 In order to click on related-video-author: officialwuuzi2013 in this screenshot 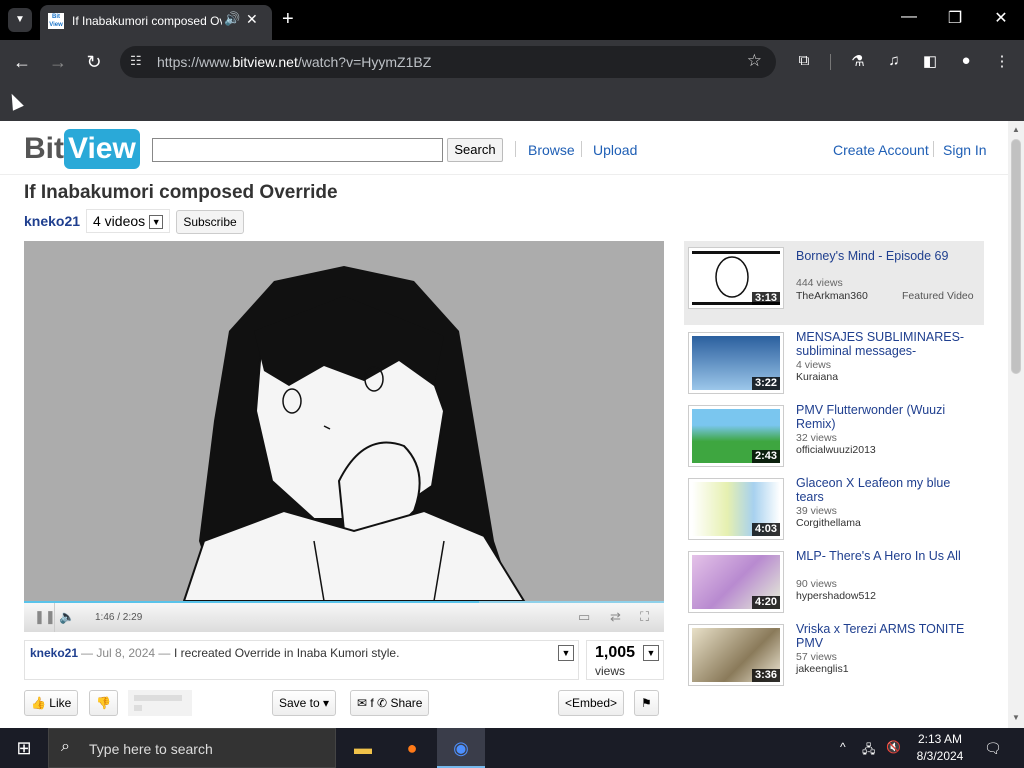, I will do `click(836, 450)`.